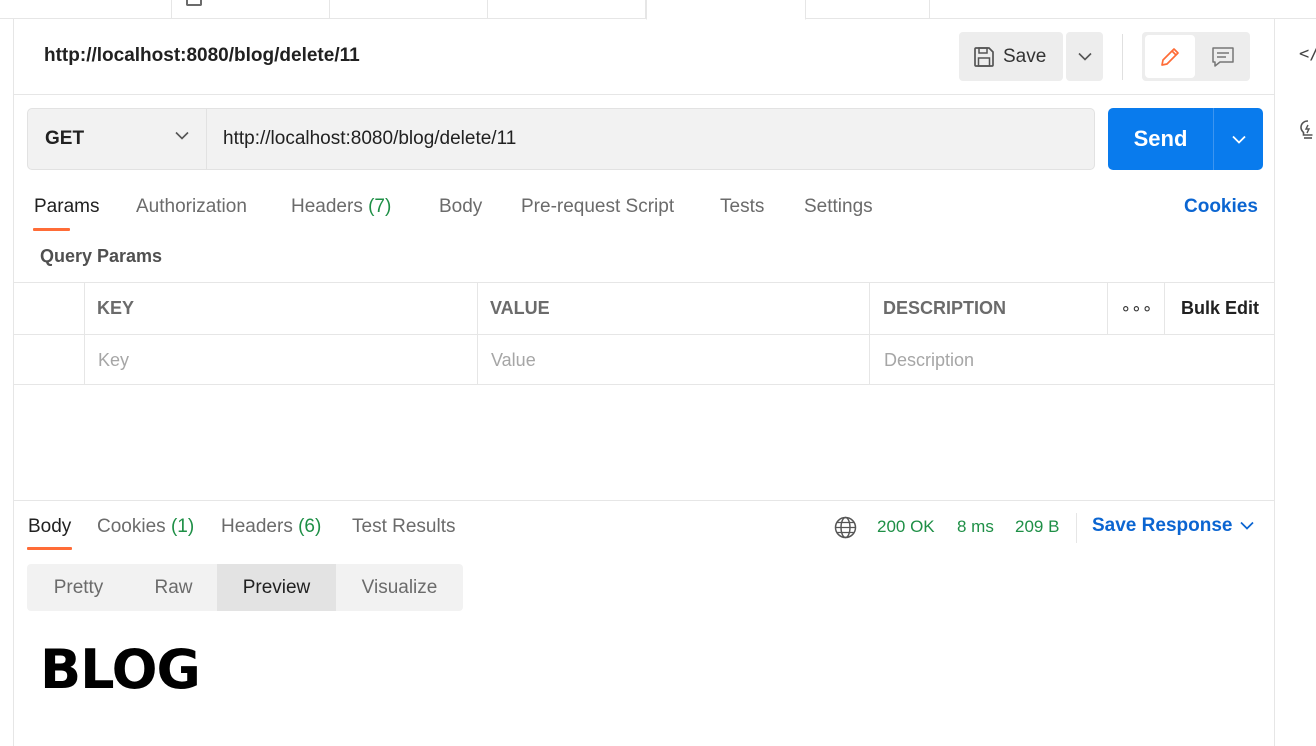 Image resolution: width=1316 pixels, height=746 pixels. I want to click on response-tab-test-results: Test Results, so click(403, 527).